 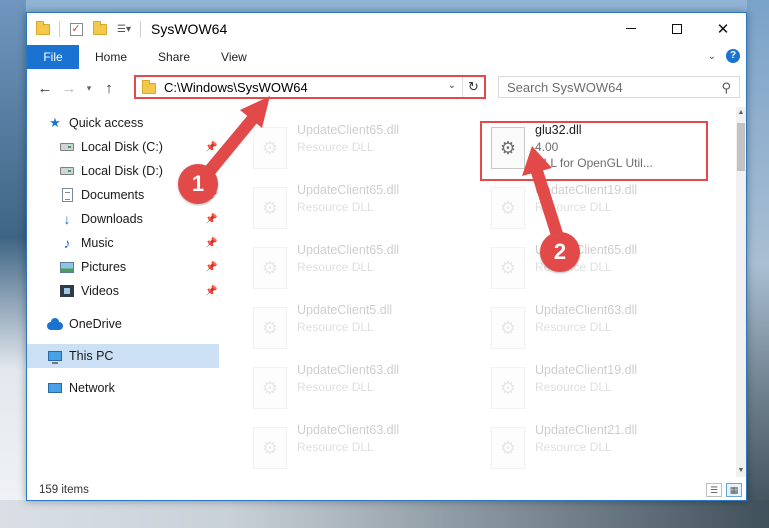 What do you see at coordinates (97, 243) in the screenshot?
I see `sidebar-item-label: Music` at bounding box center [97, 243].